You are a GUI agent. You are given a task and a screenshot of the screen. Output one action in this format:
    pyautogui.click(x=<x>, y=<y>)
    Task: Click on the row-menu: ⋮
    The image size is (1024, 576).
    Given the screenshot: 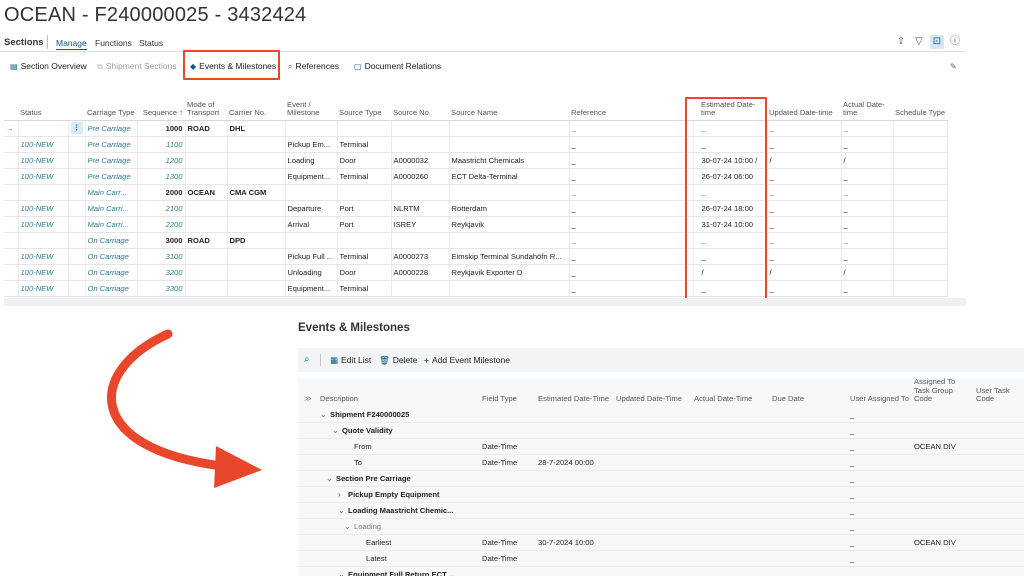 What is the action you would take?
    pyautogui.click(x=77, y=128)
    